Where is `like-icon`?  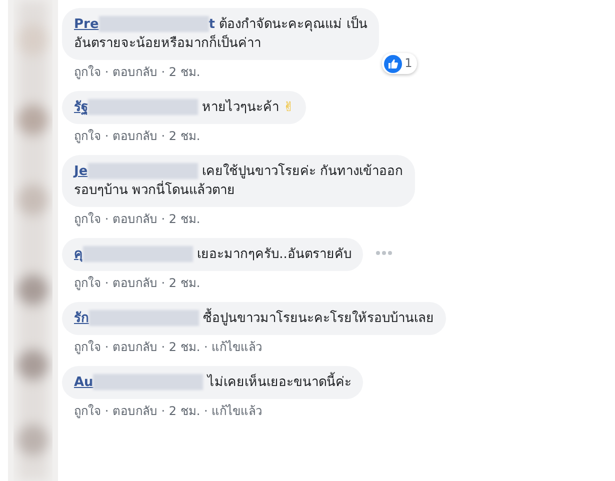 like-icon is located at coordinates (393, 63).